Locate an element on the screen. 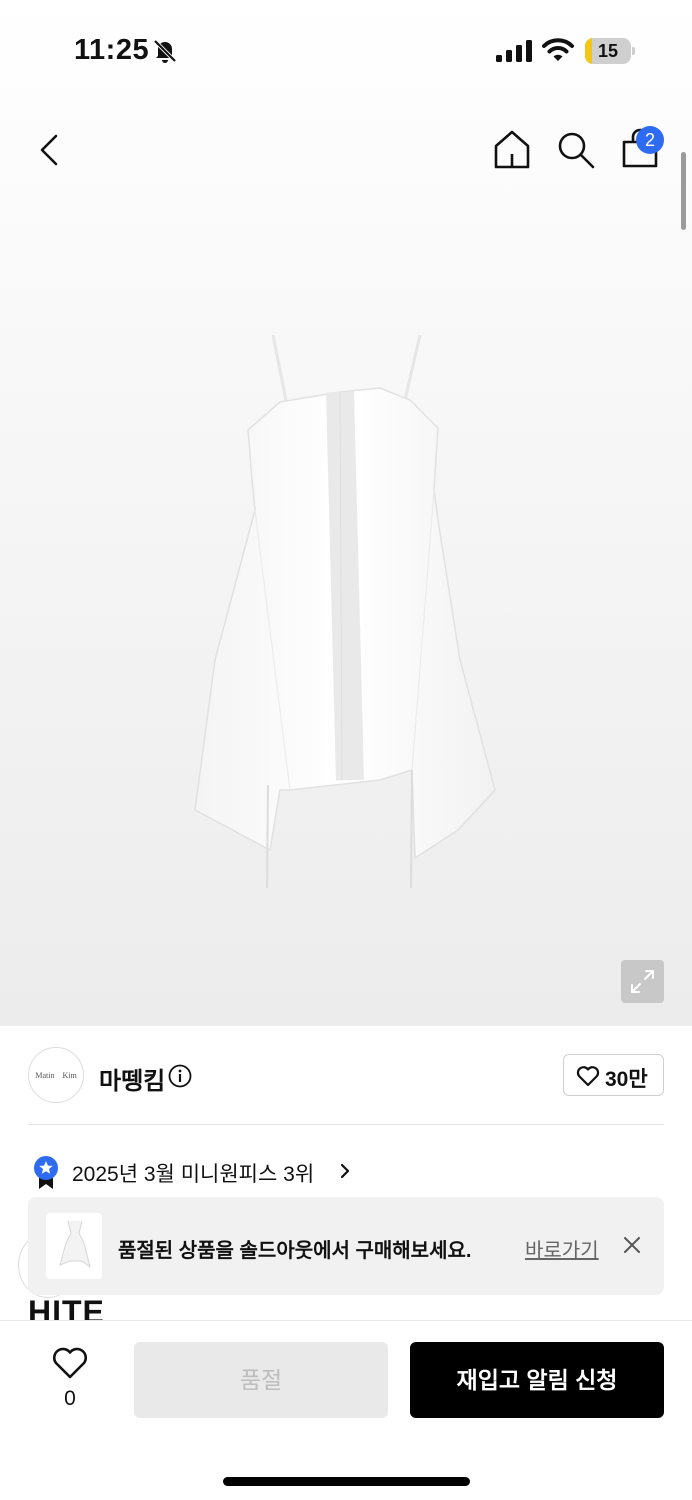 The width and height of the screenshot is (692, 1500). info-icon is located at coordinates (180, 1076).